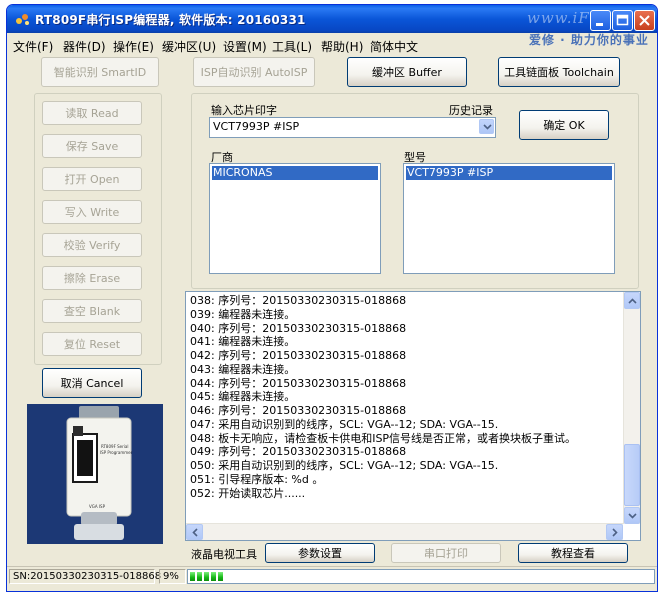 The width and height of the screenshot is (668, 600). I want to click on write-button: 写入 Write, so click(92, 212).